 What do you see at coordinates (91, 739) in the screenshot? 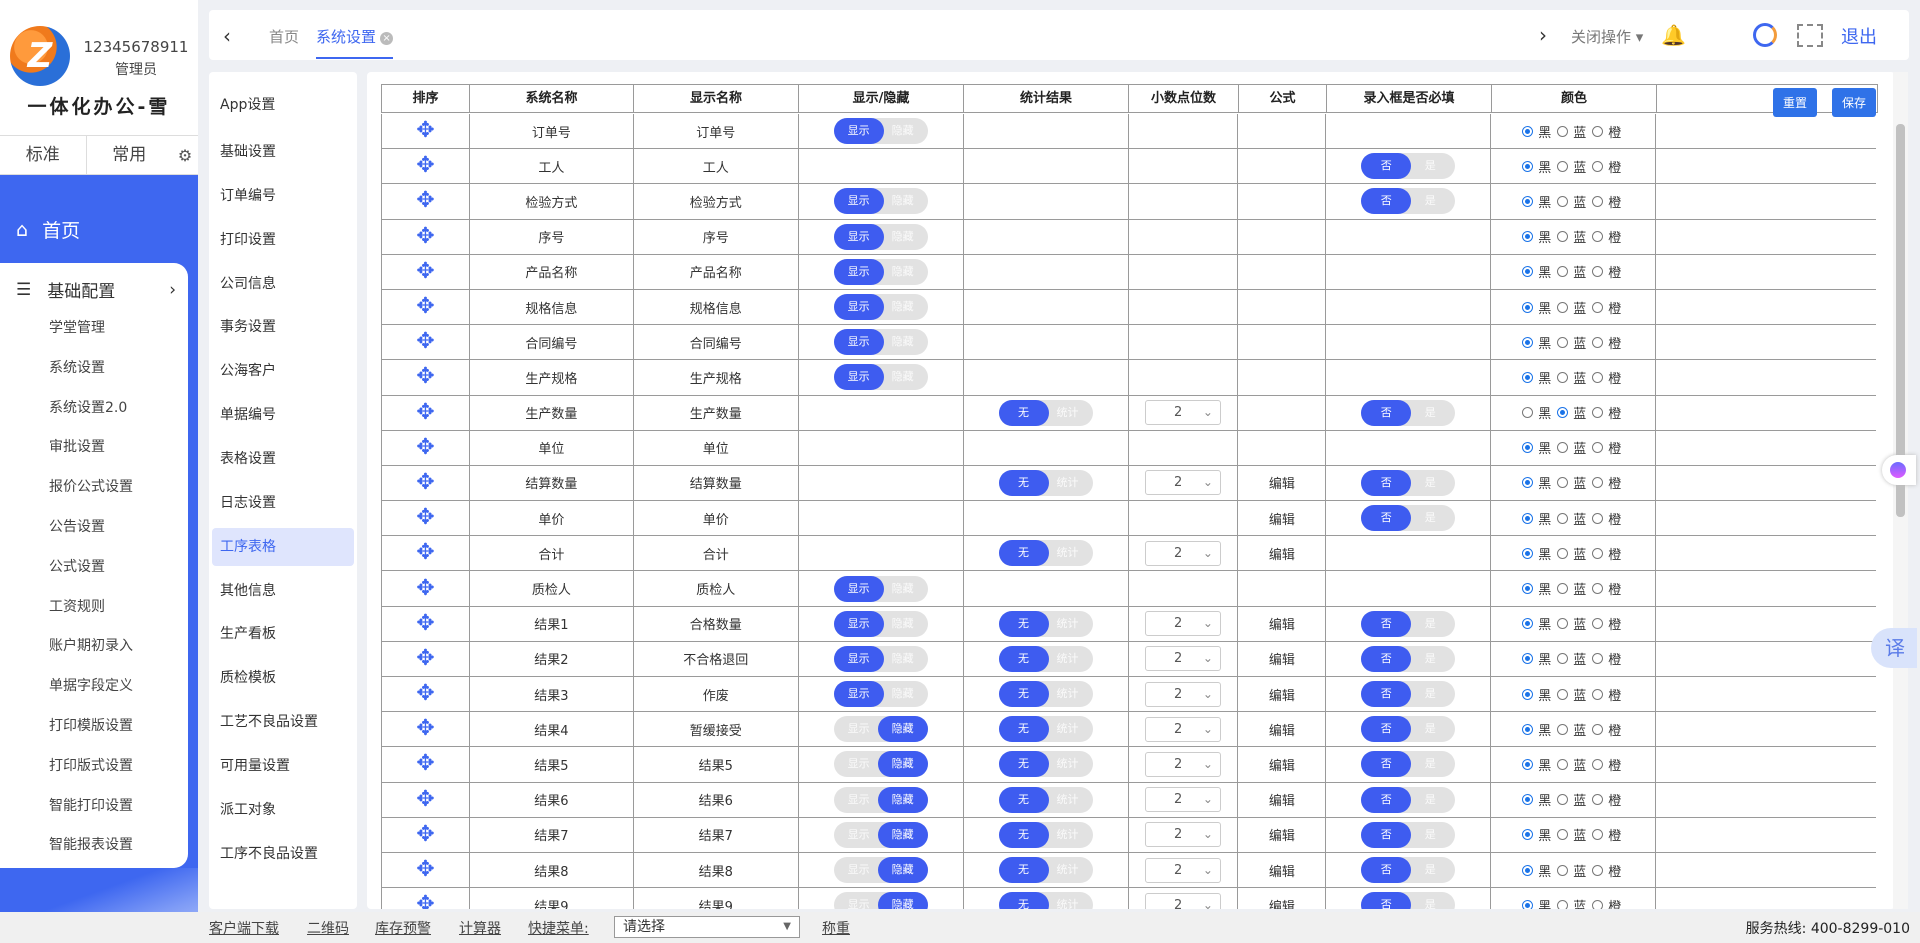
I see `sidebar-item: 打印模版设置` at bounding box center [91, 739].